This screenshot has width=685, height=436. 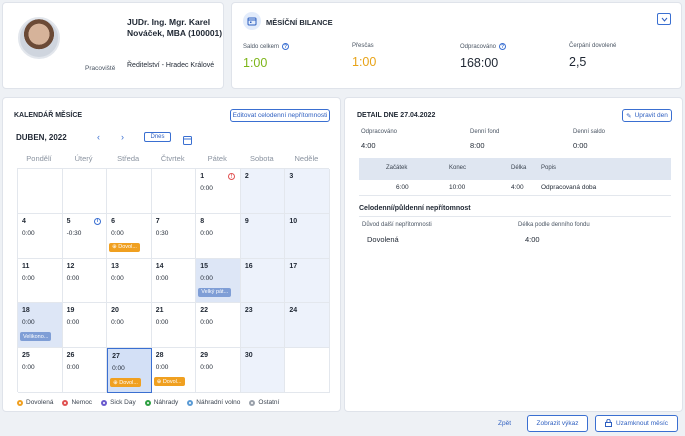 I want to click on lock-month-button: Uzamknout měsíc, so click(x=636, y=423).